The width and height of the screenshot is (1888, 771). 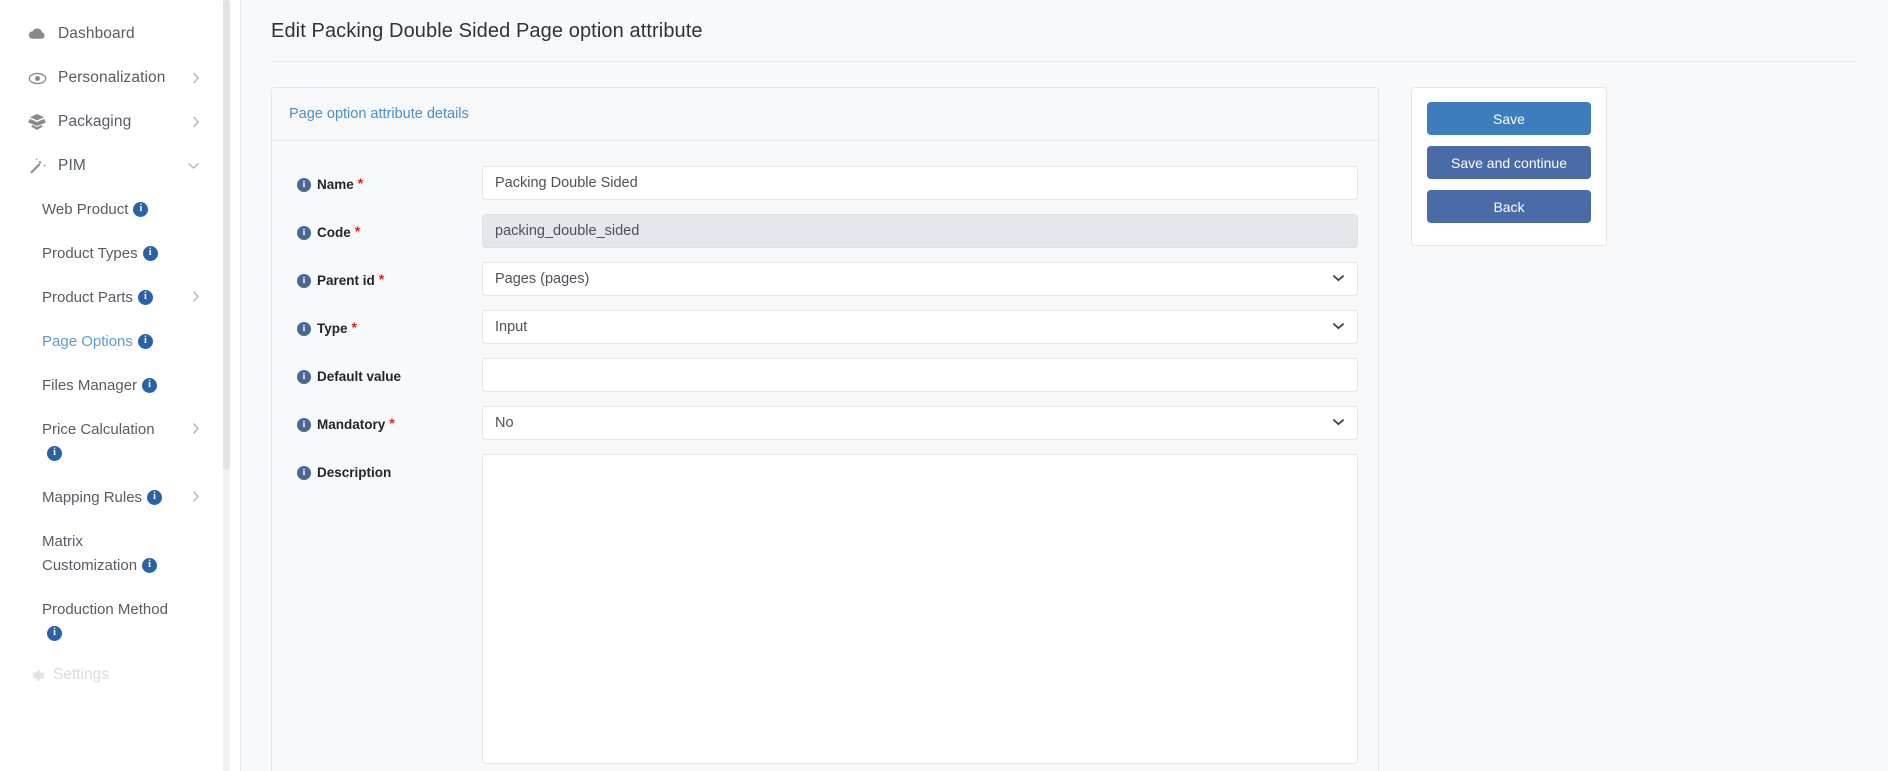 I want to click on sidebar-item-label: Product Parts, so click(x=87, y=297).